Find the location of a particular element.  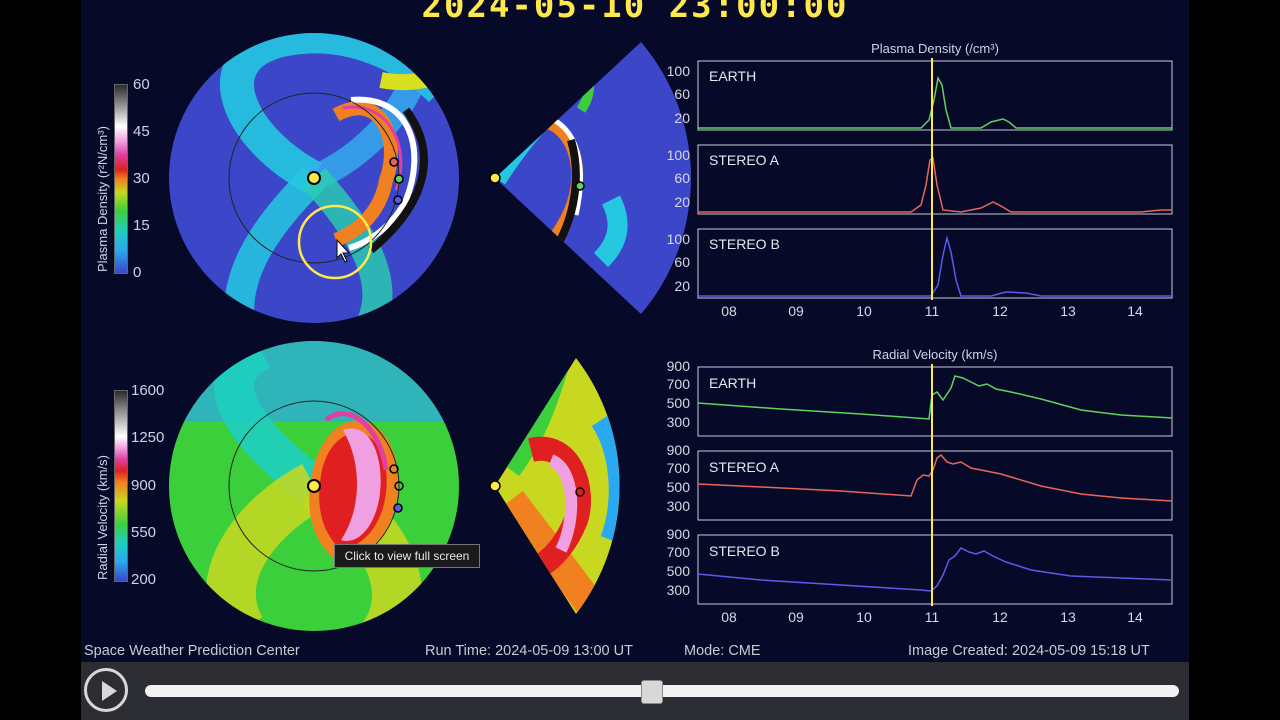

velocity-tick: 200 is located at coordinates (144, 579).